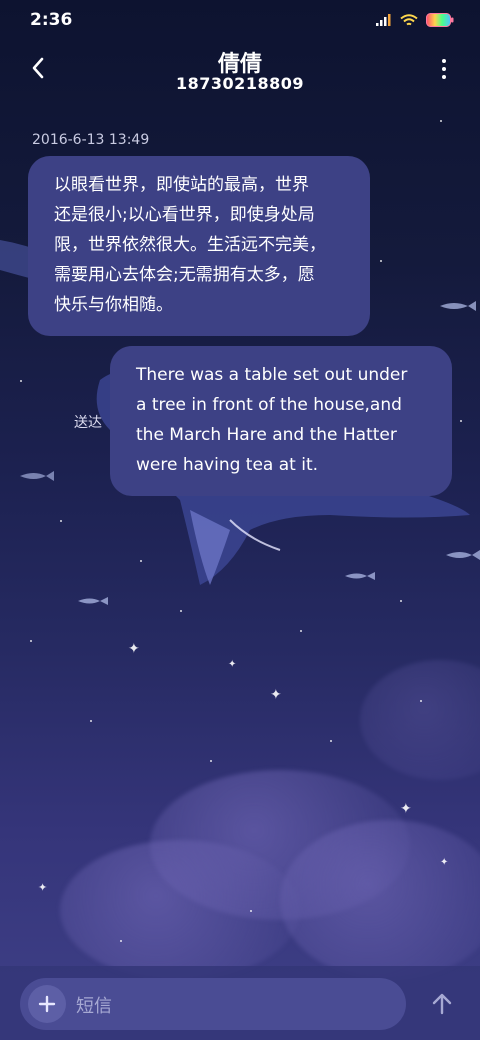 The width and height of the screenshot is (480, 1040). What do you see at coordinates (88, 423) in the screenshot?
I see `delivery-status: 送达` at bounding box center [88, 423].